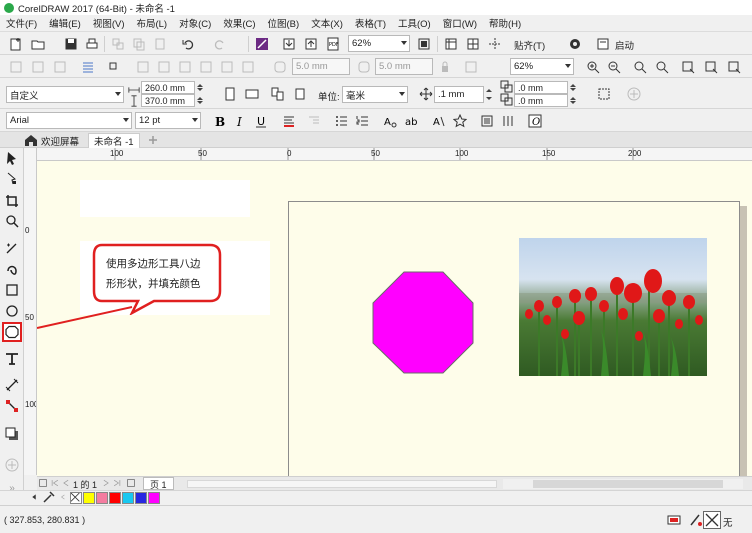  Describe the element at coordinates (38, 44) in the screenshot. I see `open-folder-icon` at that location.